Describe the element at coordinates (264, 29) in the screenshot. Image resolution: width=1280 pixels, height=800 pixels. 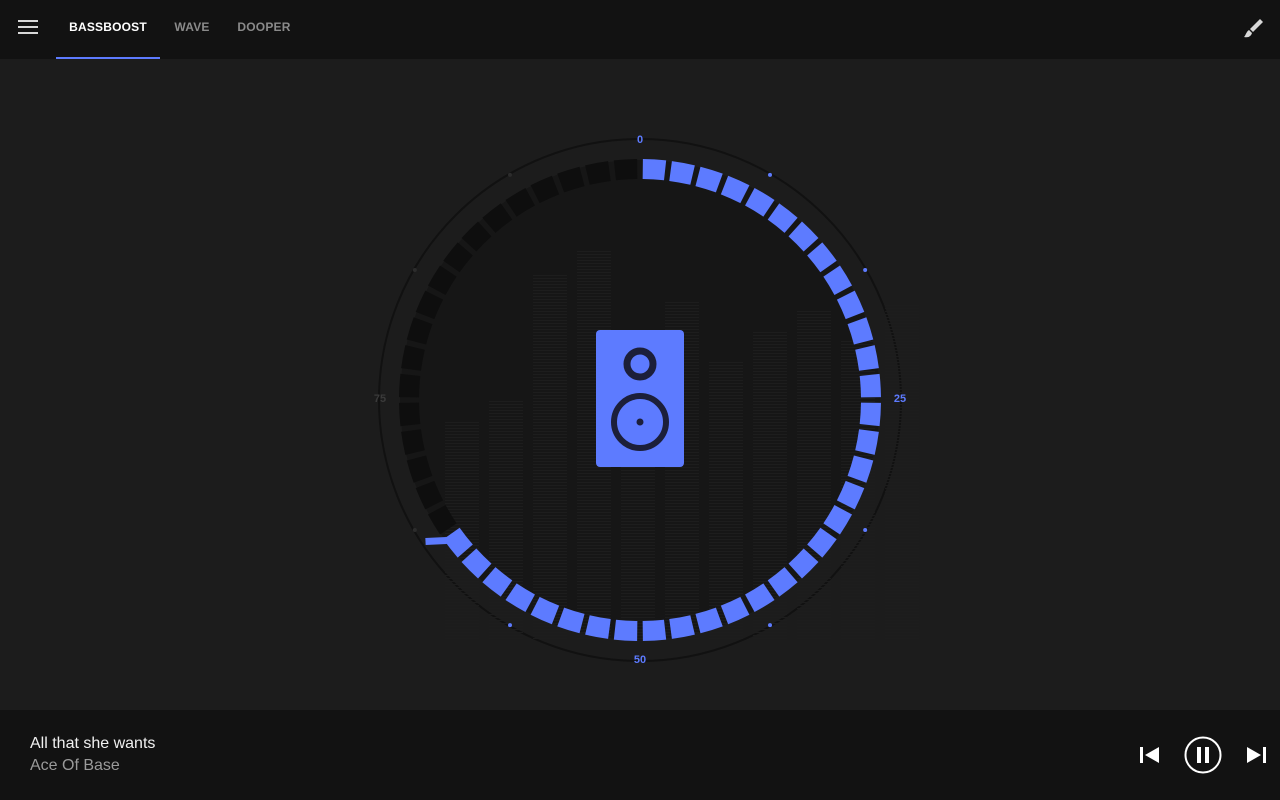
I see `tab-dooper: DOOPER` at that location.